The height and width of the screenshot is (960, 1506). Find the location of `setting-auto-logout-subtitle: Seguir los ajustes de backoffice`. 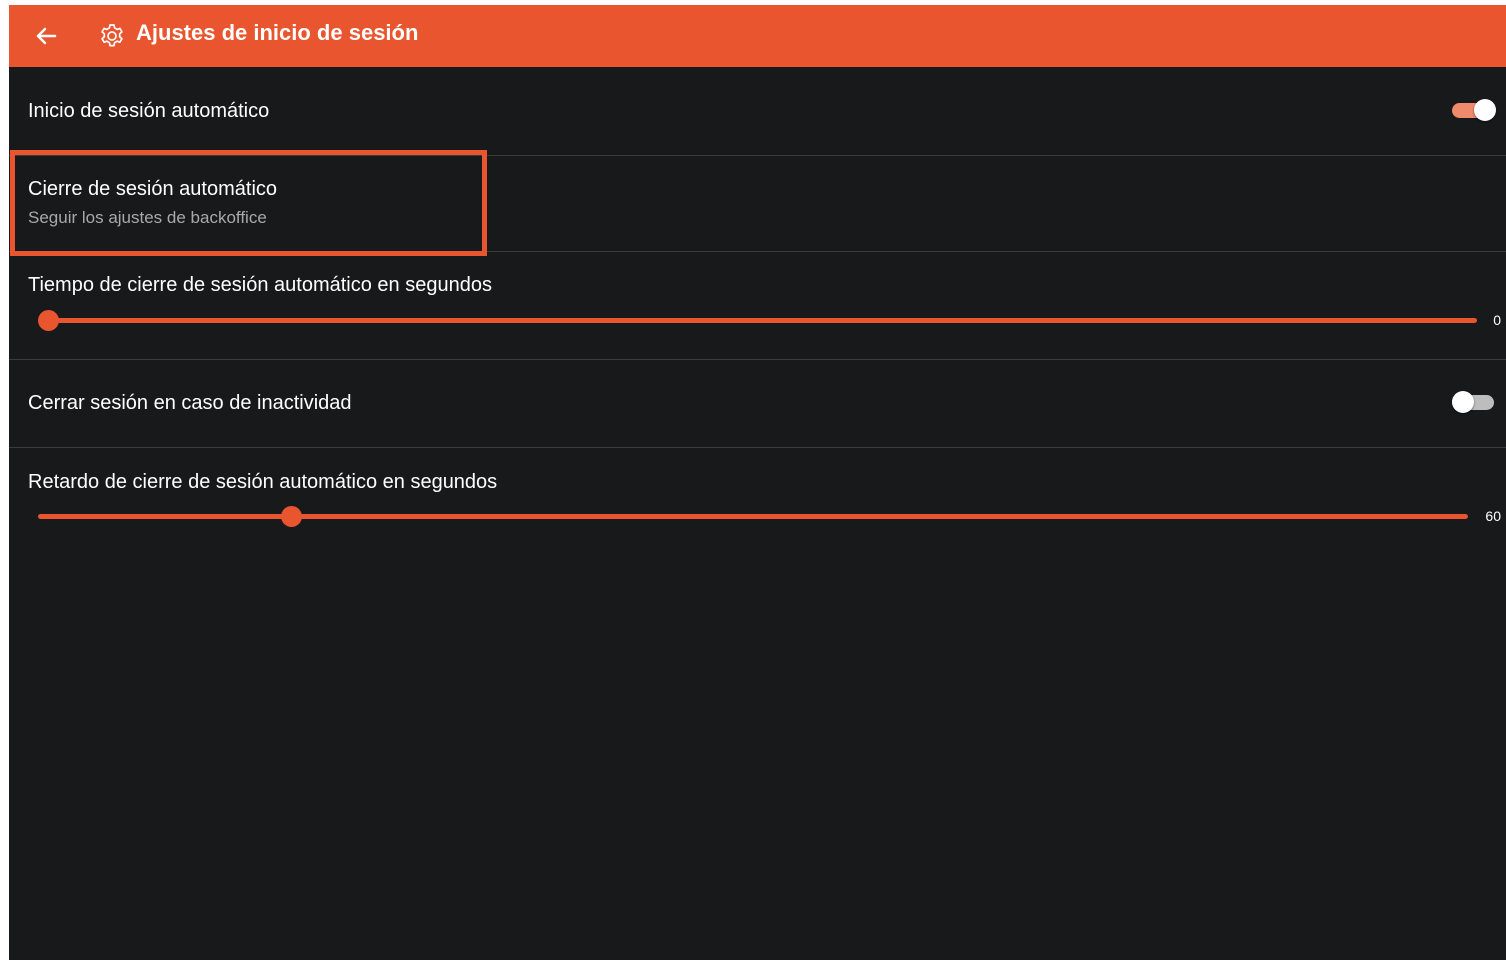

setting-auto-logout-subtitle: Seguir los ajustes de backoffice is located at coordinates (147, 217).